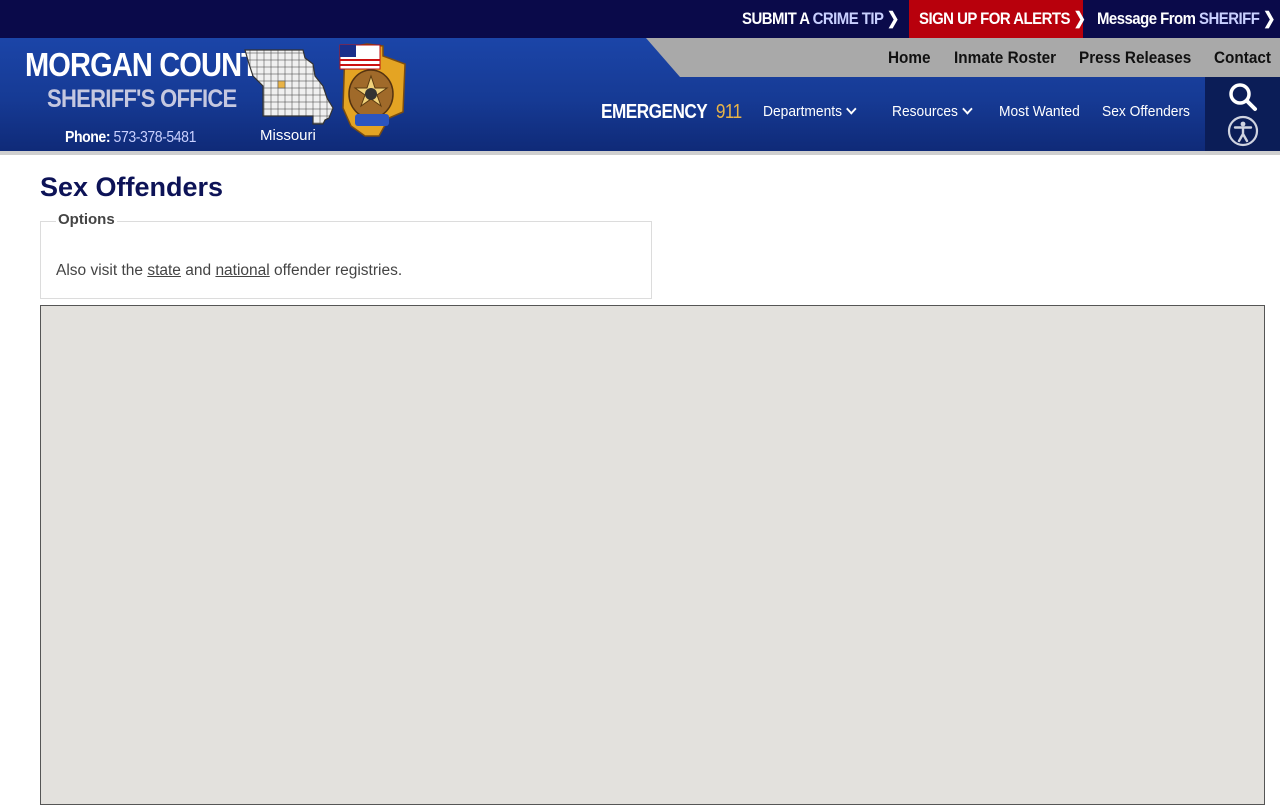 Image resolution: width=1280 pixels, height=805 pixels. Describe the element at coordinates (142, 99) in the screenshot. I see `site-subtitle: SHERIFF'S OFFICE` at that location.